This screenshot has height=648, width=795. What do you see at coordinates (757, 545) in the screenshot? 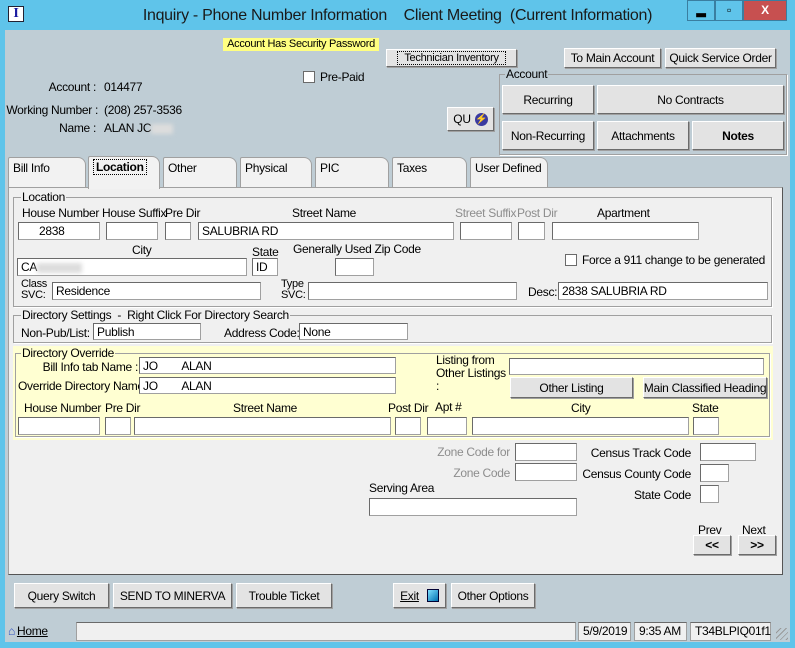
I see `next-button: >>` at bounding box center [757, 545].